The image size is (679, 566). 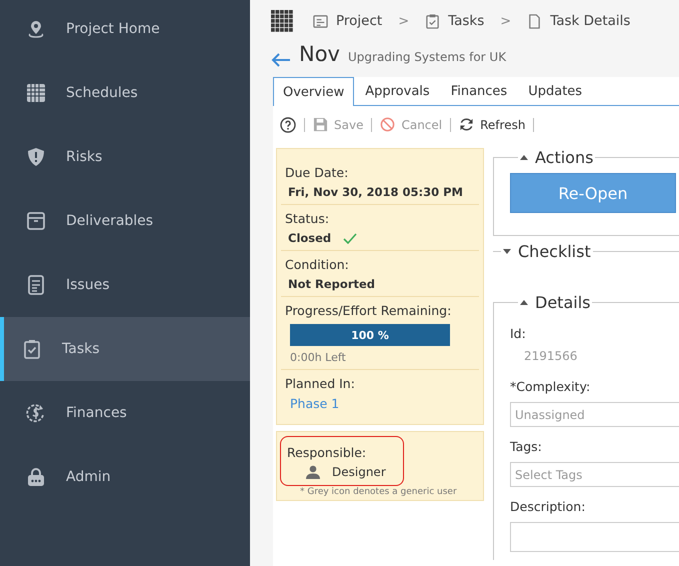 I want to click on sidebar-item: Deliverables, so click(x=125, y=221).